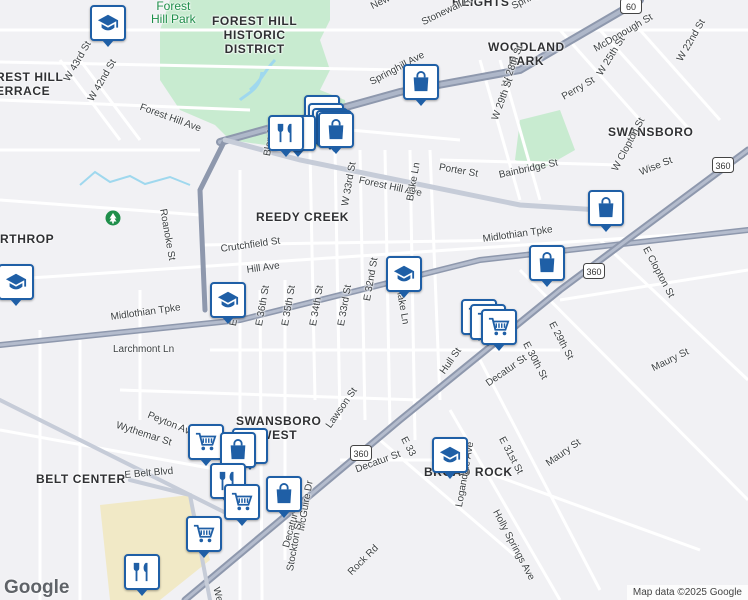  Describe the element at coordinates (27, 239) in the screenshot. I see `area-label: RTHROP` at that location.